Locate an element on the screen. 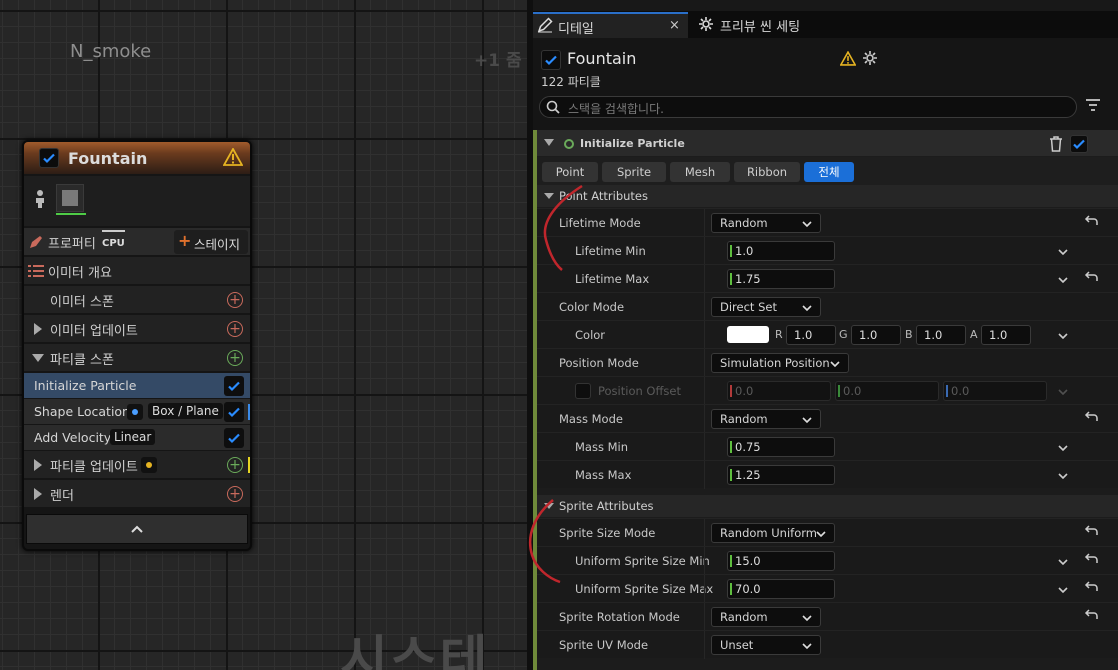 This screenshot has height=670, width=1118. graph-watermark: 시스테 is located at coordinates (415, 650).